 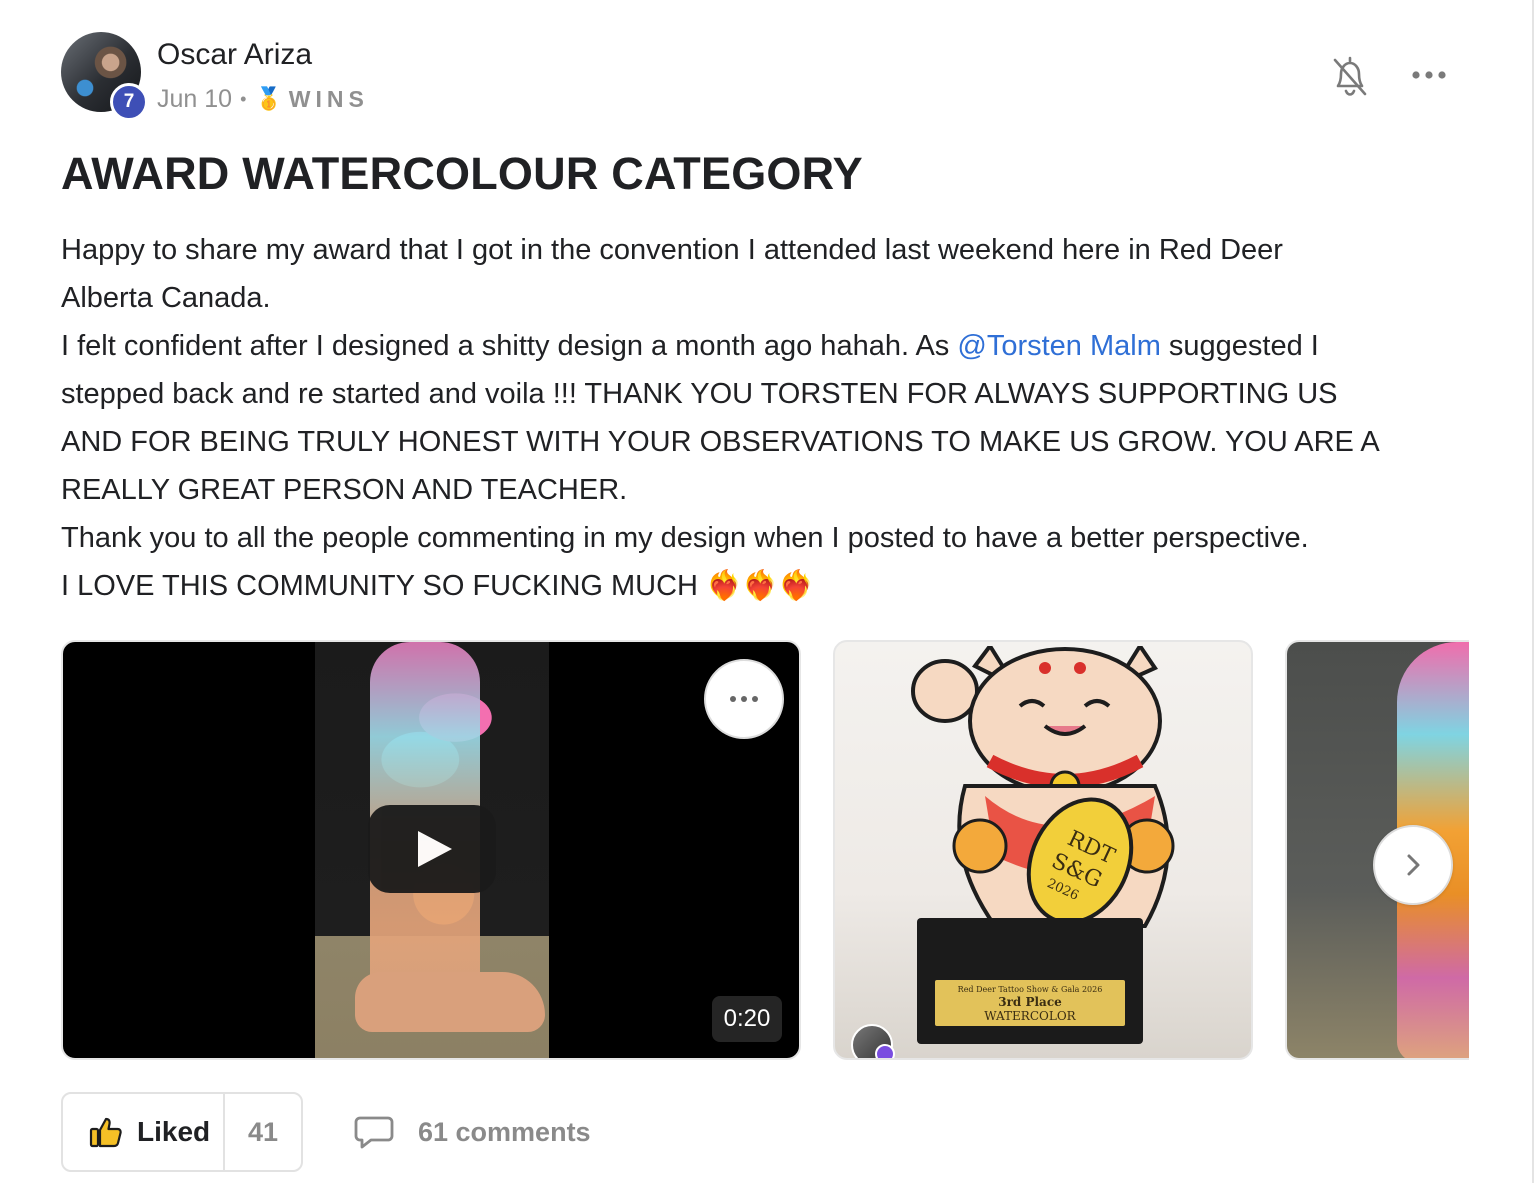 What do you see at coordinates (104, 76) in the screenshot?
I see `author-avatar: 7` at bounding box center [104, 76].